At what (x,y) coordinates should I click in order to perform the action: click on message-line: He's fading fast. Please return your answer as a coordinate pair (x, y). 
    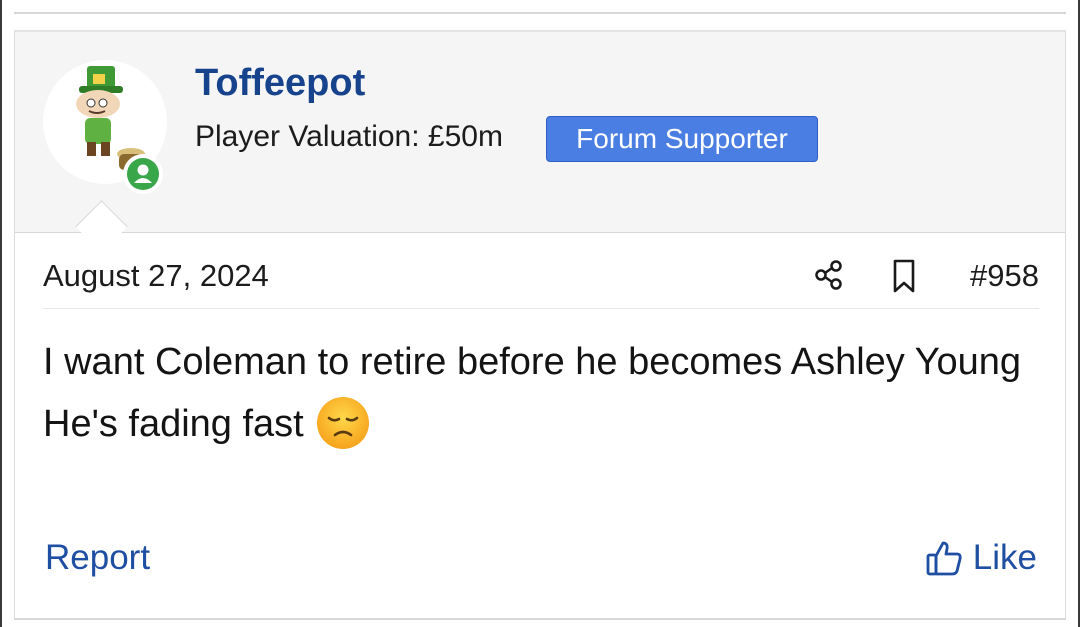
    Looking at the image, I should click on (538, 423).